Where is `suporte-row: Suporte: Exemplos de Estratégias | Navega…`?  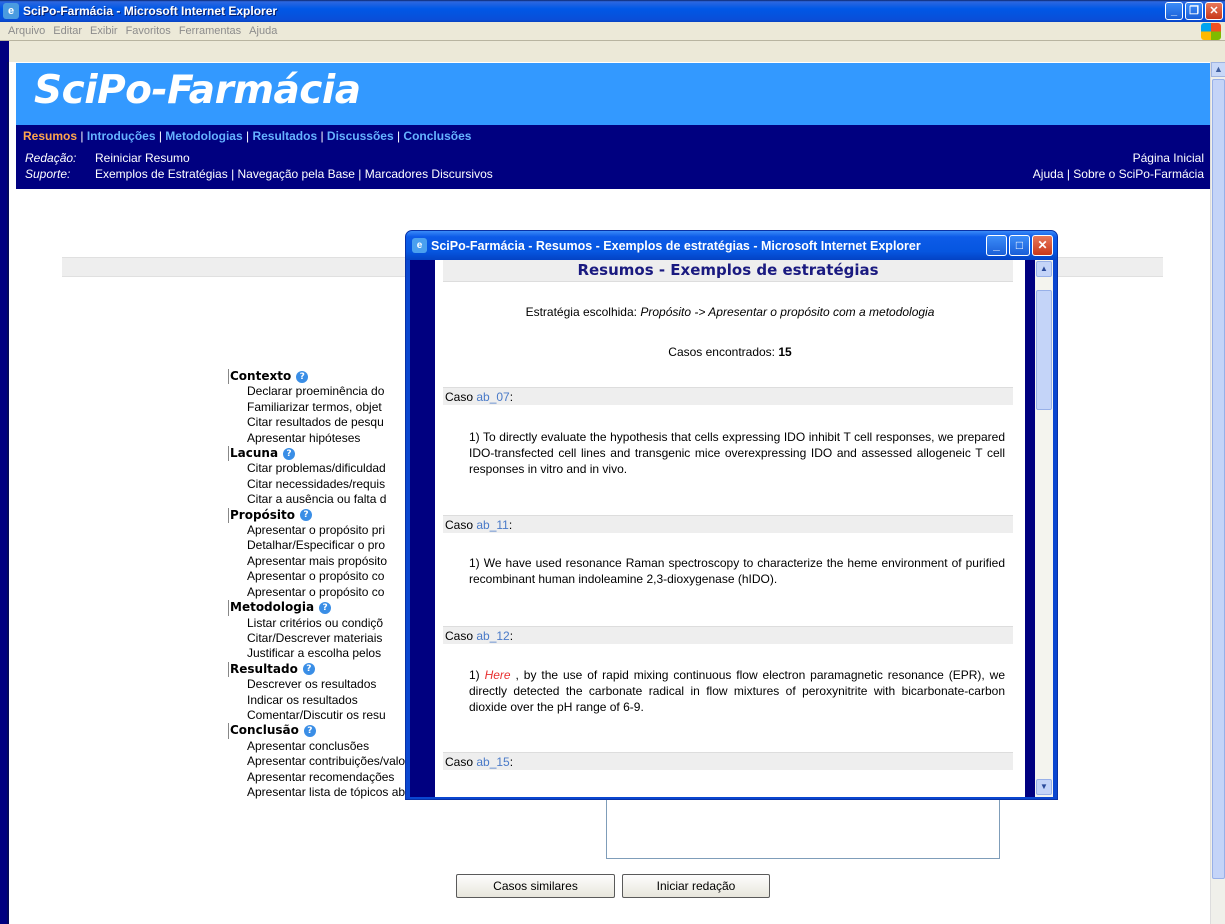 suporte-row: Suporte: Exemplos de Estratégias | Navega… is located at coordinates (259, 174).